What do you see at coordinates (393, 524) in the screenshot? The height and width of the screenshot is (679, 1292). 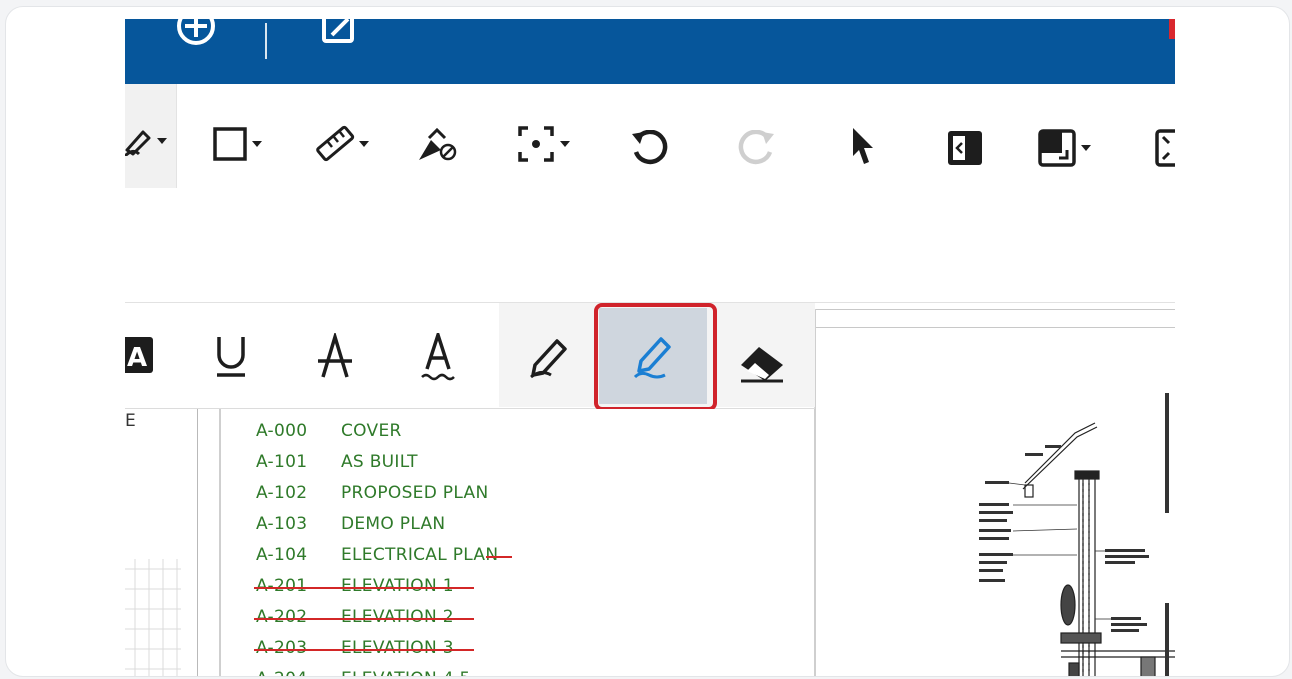 I see `sheet-title: DEMO PLAN` at bounding box center [393, 524].